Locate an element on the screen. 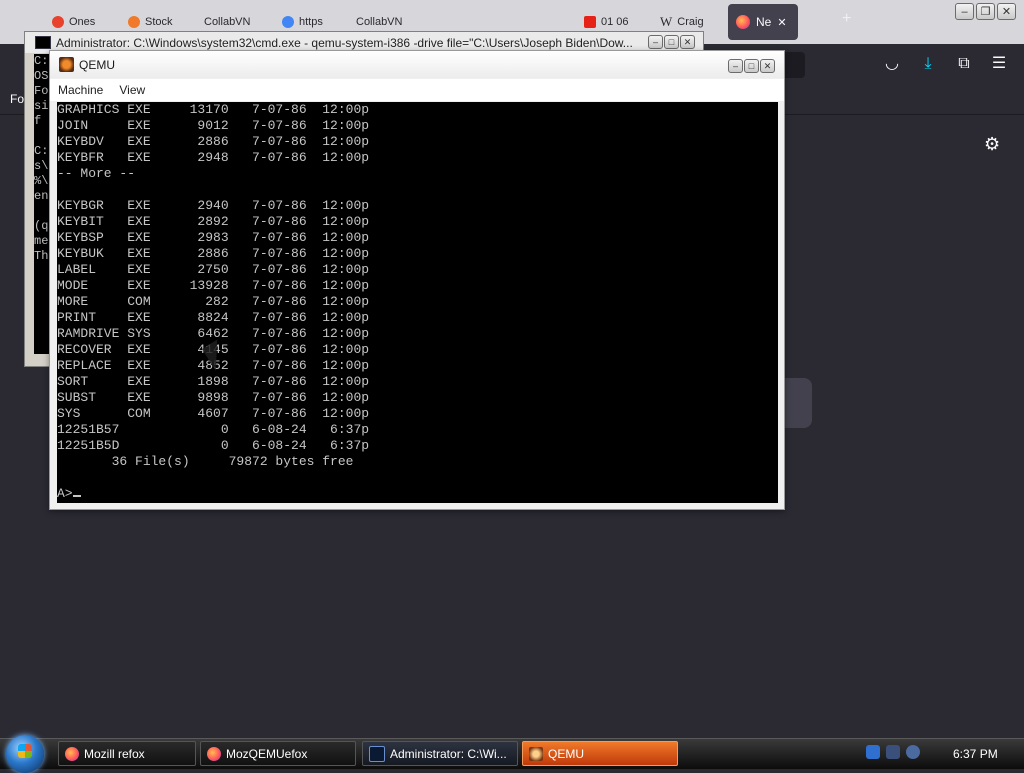 The height and width of the screenshot is (773, 1024). dos-line: GRAPHICS EXE 13170 7-07-86 12:00p is located at coordinates (213, 109).